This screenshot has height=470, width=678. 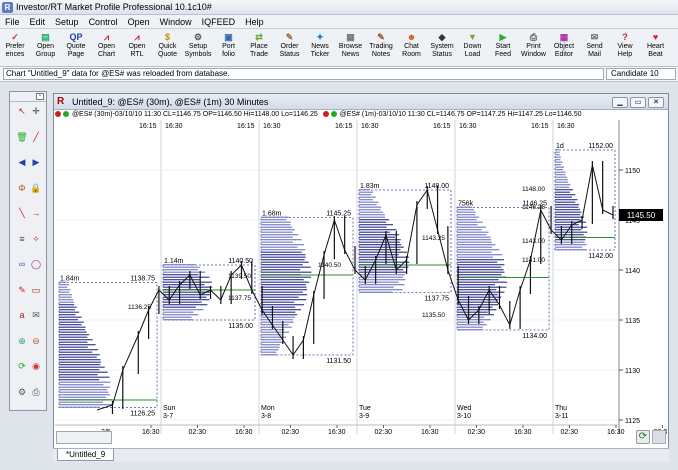 What do you see at coordinates (534, 48) in the screenshot?
I see `print-window-button: ⎙ Print Window` at bounding box center [534, 48].